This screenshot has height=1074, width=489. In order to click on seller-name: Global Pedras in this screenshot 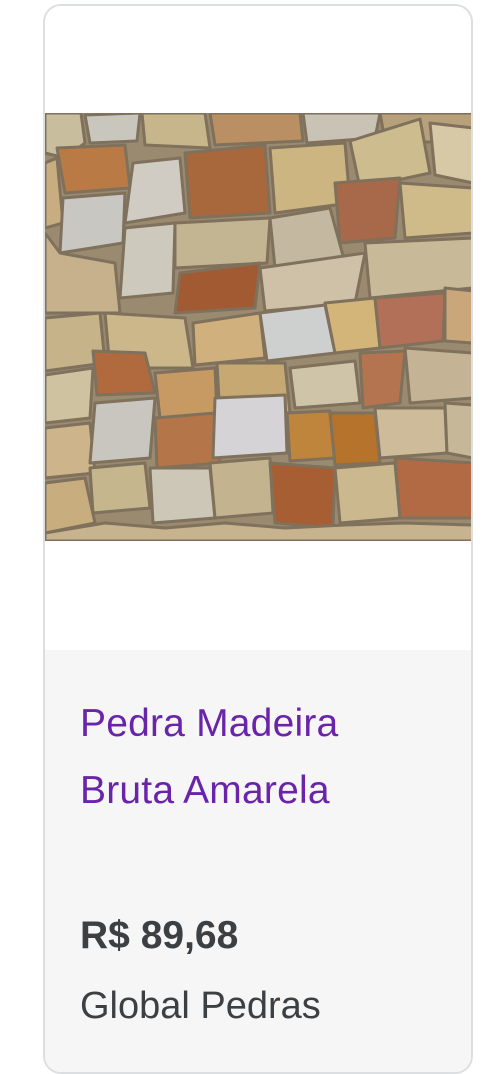, I will do `click(200, 1006)`.